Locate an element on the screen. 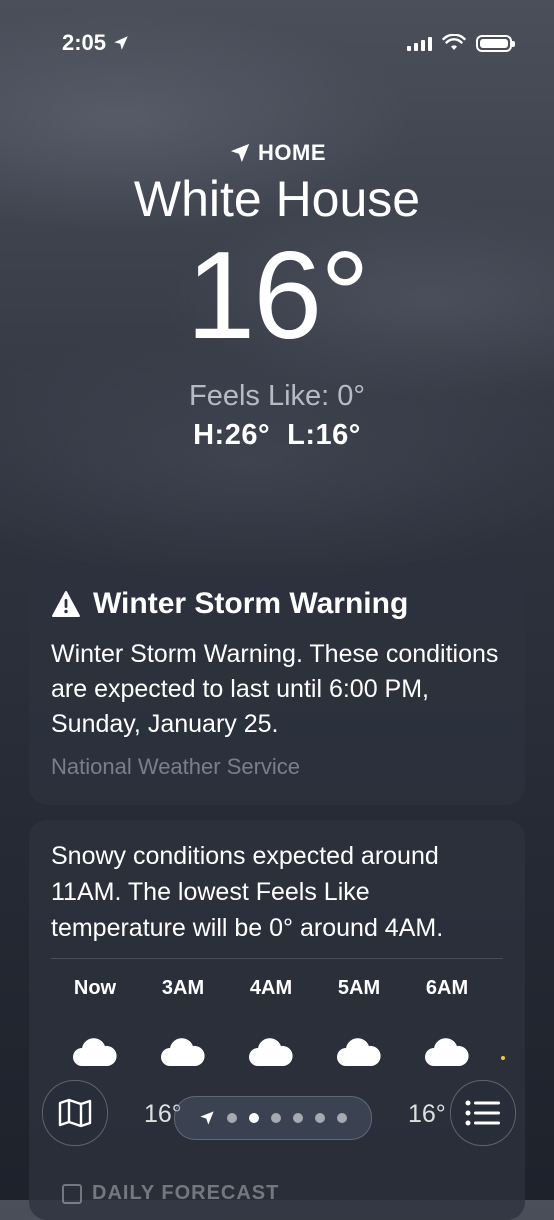  hour-label: 6: is located at coordinates (506, 988).